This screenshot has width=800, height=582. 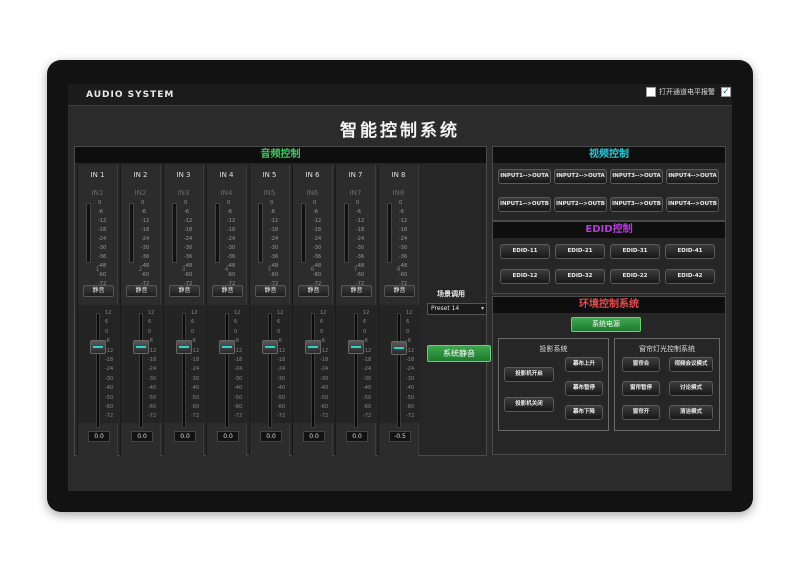 What do you see at coordinates (580, 251) in the screenshot?
I see `edid-button: EDID-21` at bounding box center [580, 251].